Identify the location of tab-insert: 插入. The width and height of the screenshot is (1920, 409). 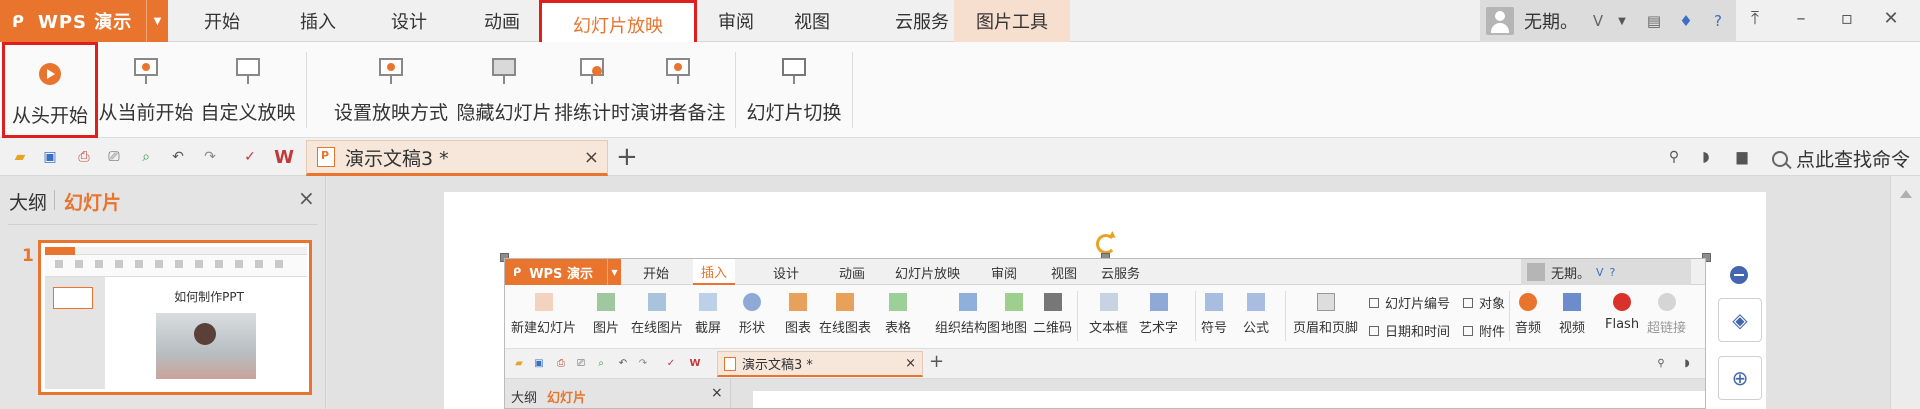
(318, 21).